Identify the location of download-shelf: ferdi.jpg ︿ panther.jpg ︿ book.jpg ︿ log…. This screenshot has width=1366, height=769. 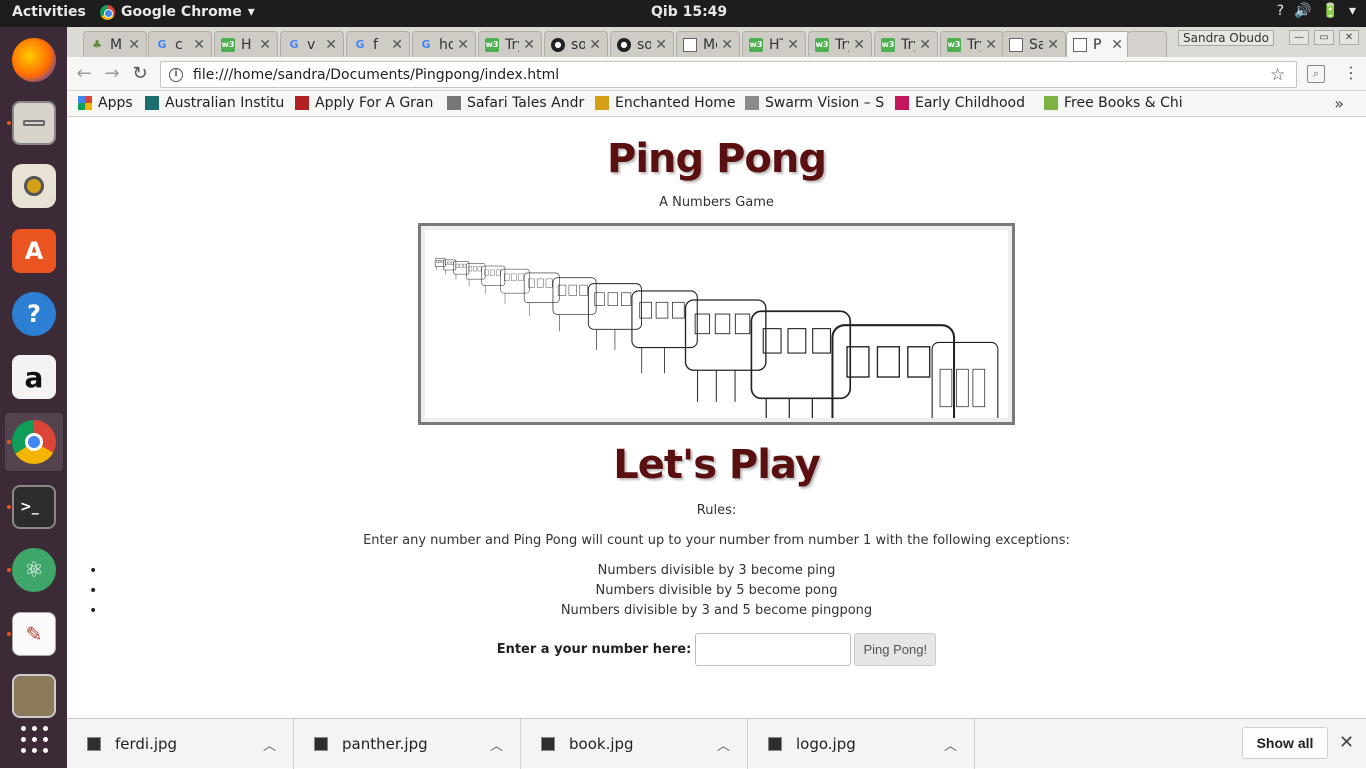
(716, 743).